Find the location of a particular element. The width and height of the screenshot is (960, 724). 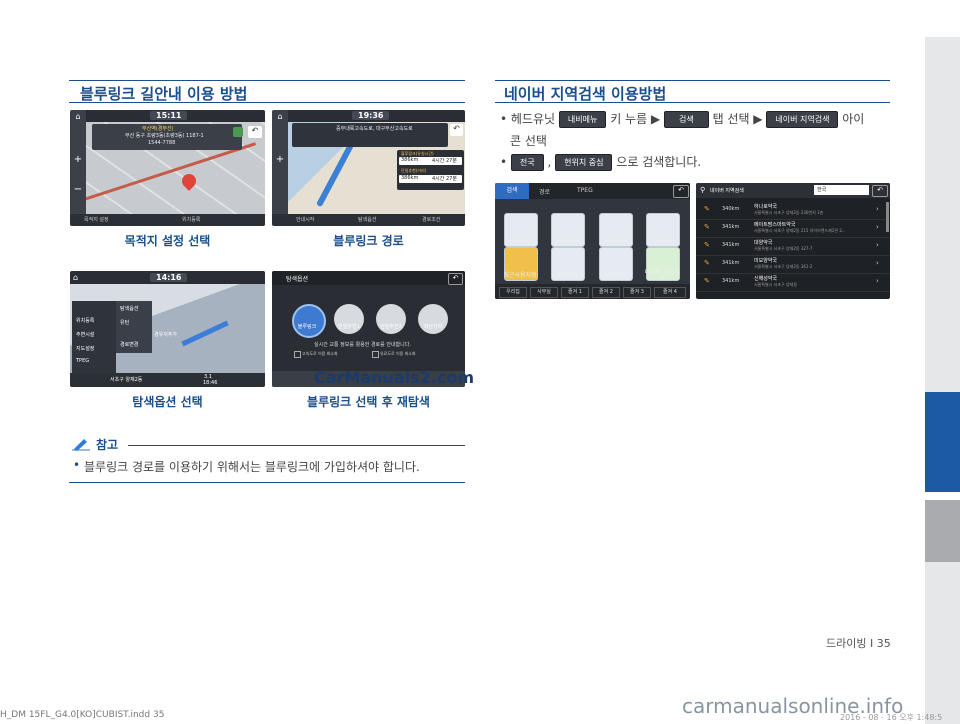

left-title-rule-bottom is located at coordinates (267, 102).